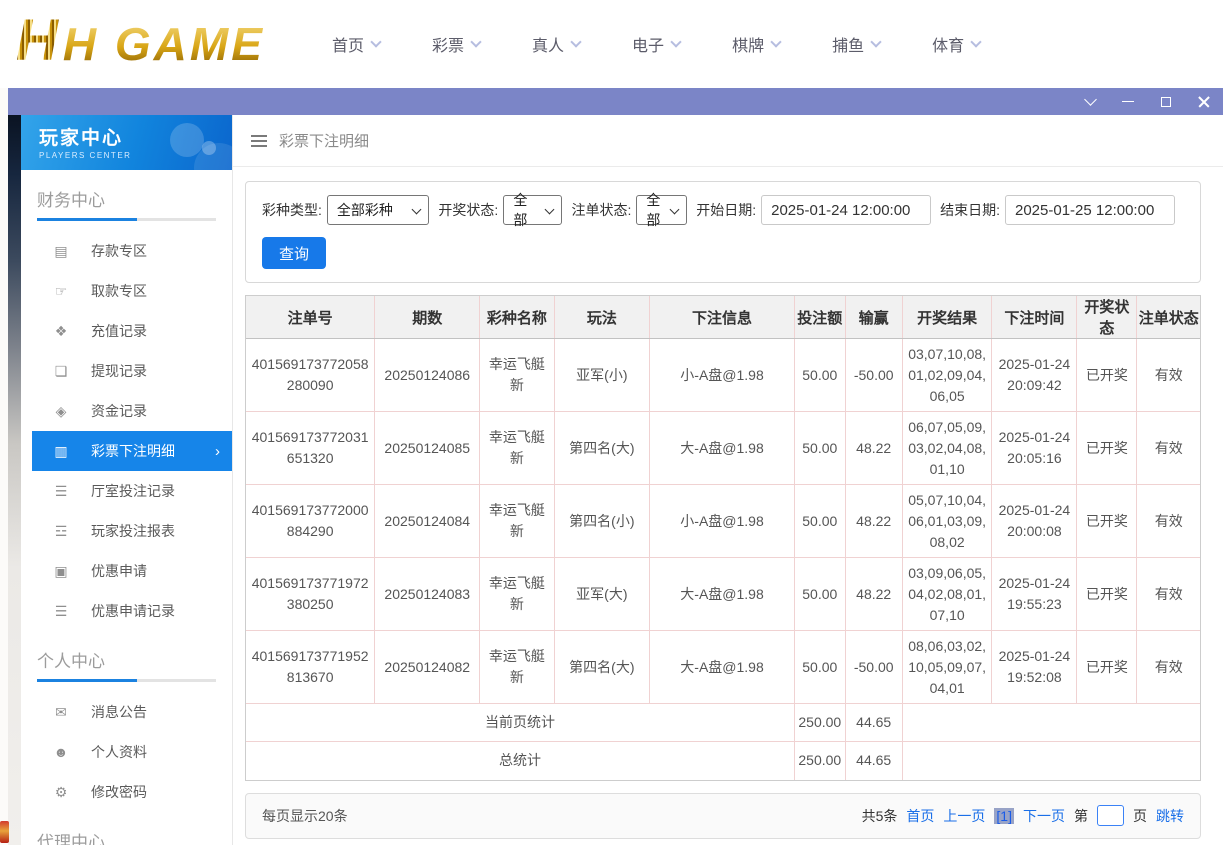 The width and height of the screenshot is (1223, 845). What do you see at coordinates (517, 667) in the screenshot?
I see `table-cell: 幸运飞艇新` at bounding box center [517, 667].